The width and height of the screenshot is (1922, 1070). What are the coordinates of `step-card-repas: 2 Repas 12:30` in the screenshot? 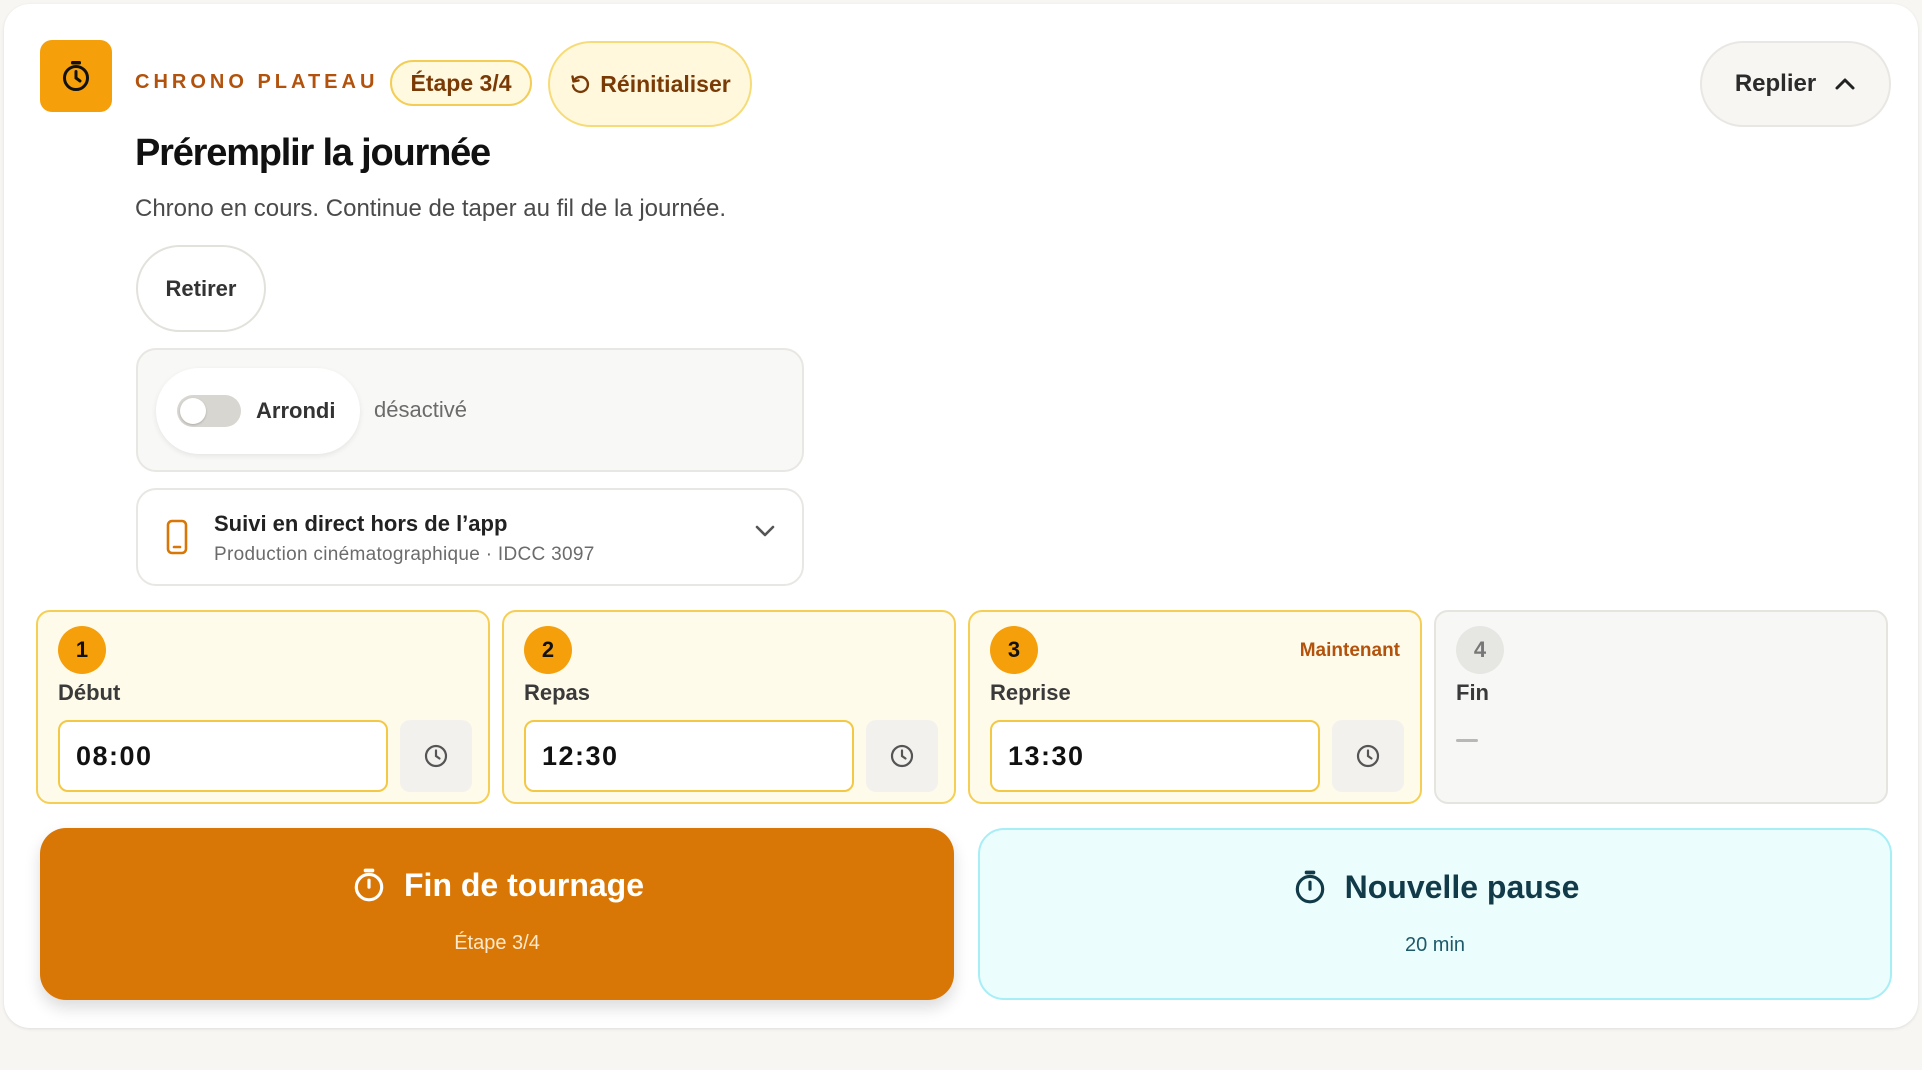 It's located at (729, 707).